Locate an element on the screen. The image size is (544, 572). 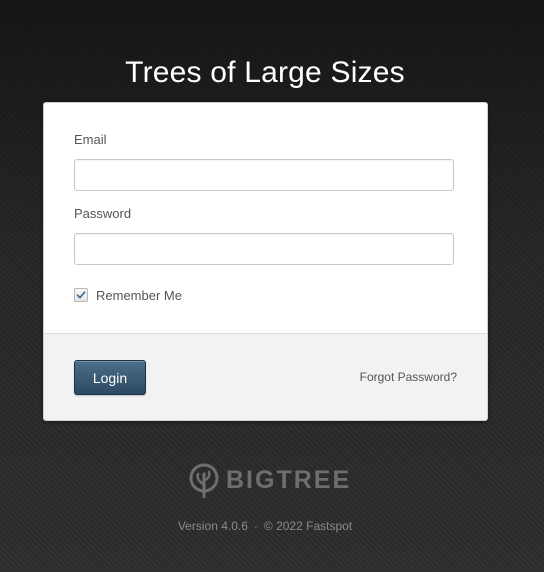
version-info: Version 4.0.6 · © 2022 Fastspot is located at coordinates (265, 526).